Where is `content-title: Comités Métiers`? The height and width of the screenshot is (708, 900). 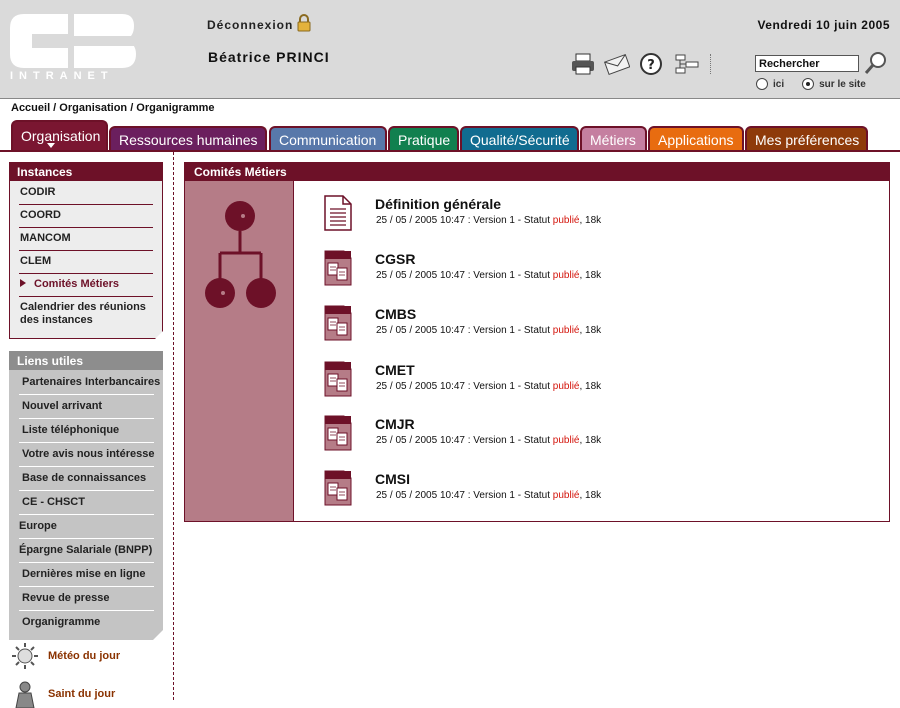
content-title: Comités Métiers is located at coordinates (537, 171).